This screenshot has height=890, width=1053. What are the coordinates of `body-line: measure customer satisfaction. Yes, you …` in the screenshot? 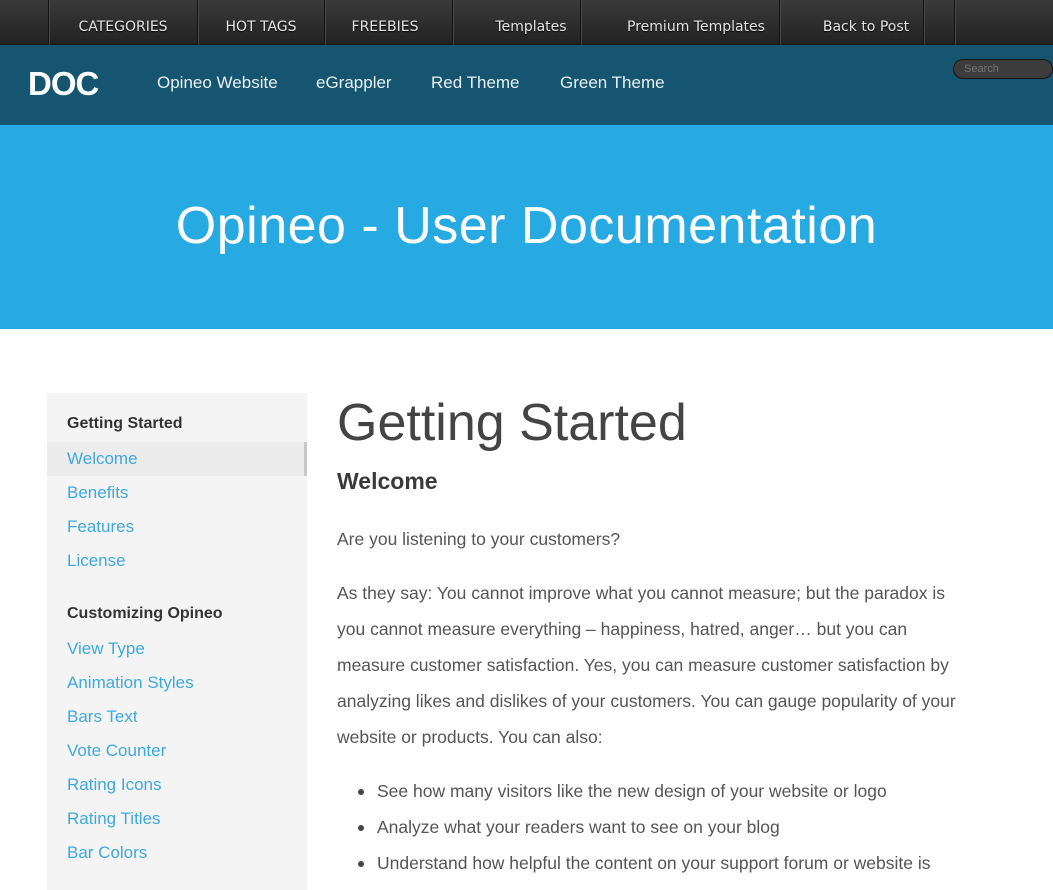 It's located at (643, 665).